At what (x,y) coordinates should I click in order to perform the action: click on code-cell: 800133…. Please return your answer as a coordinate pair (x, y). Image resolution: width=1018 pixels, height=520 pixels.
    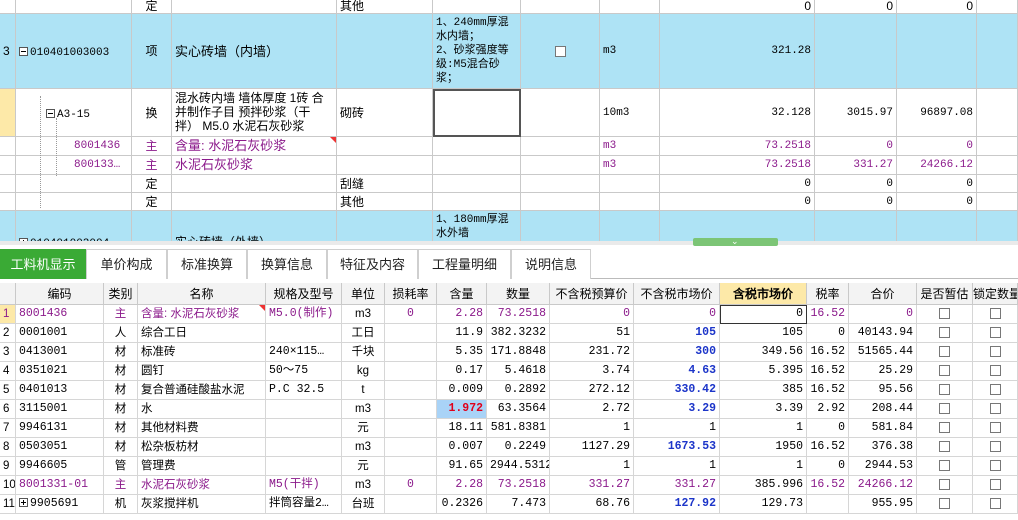
    Looking at the image, I should click on (74, 165).